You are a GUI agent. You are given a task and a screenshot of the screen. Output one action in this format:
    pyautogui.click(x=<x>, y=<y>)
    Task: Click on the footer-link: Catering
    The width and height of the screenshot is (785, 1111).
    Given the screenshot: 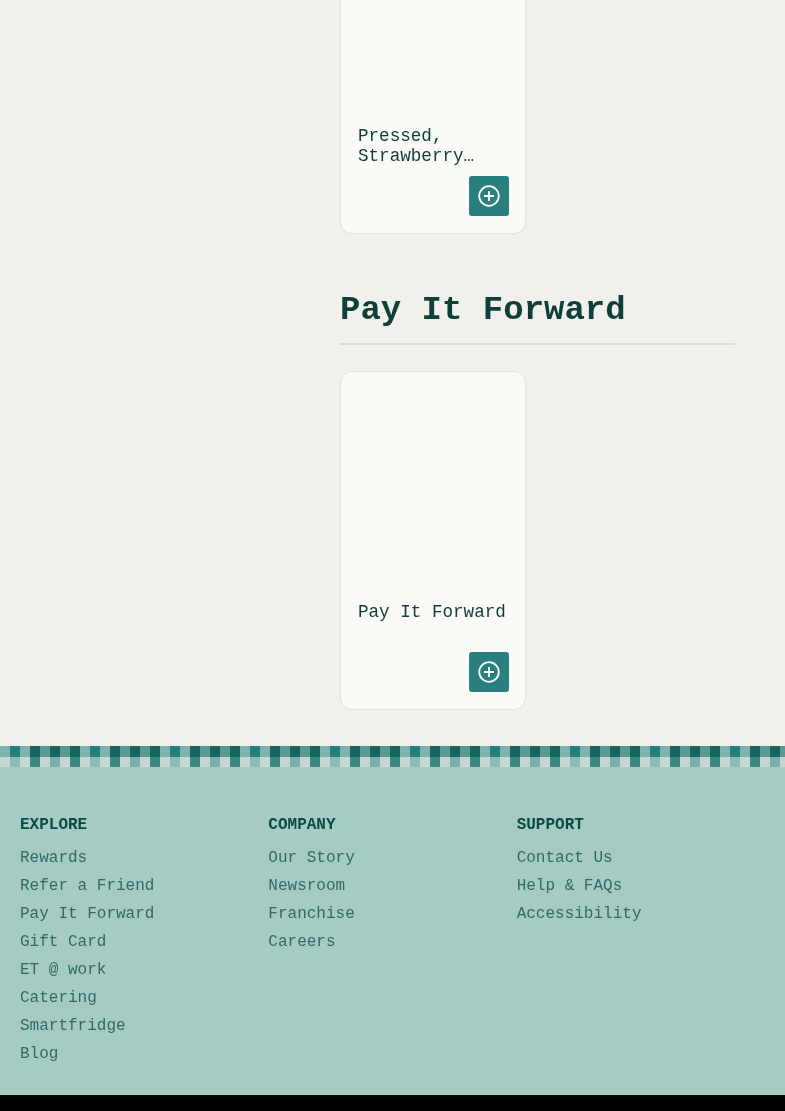 What is the action you would take?
    pyautogui.click(x=58, y=998)
    